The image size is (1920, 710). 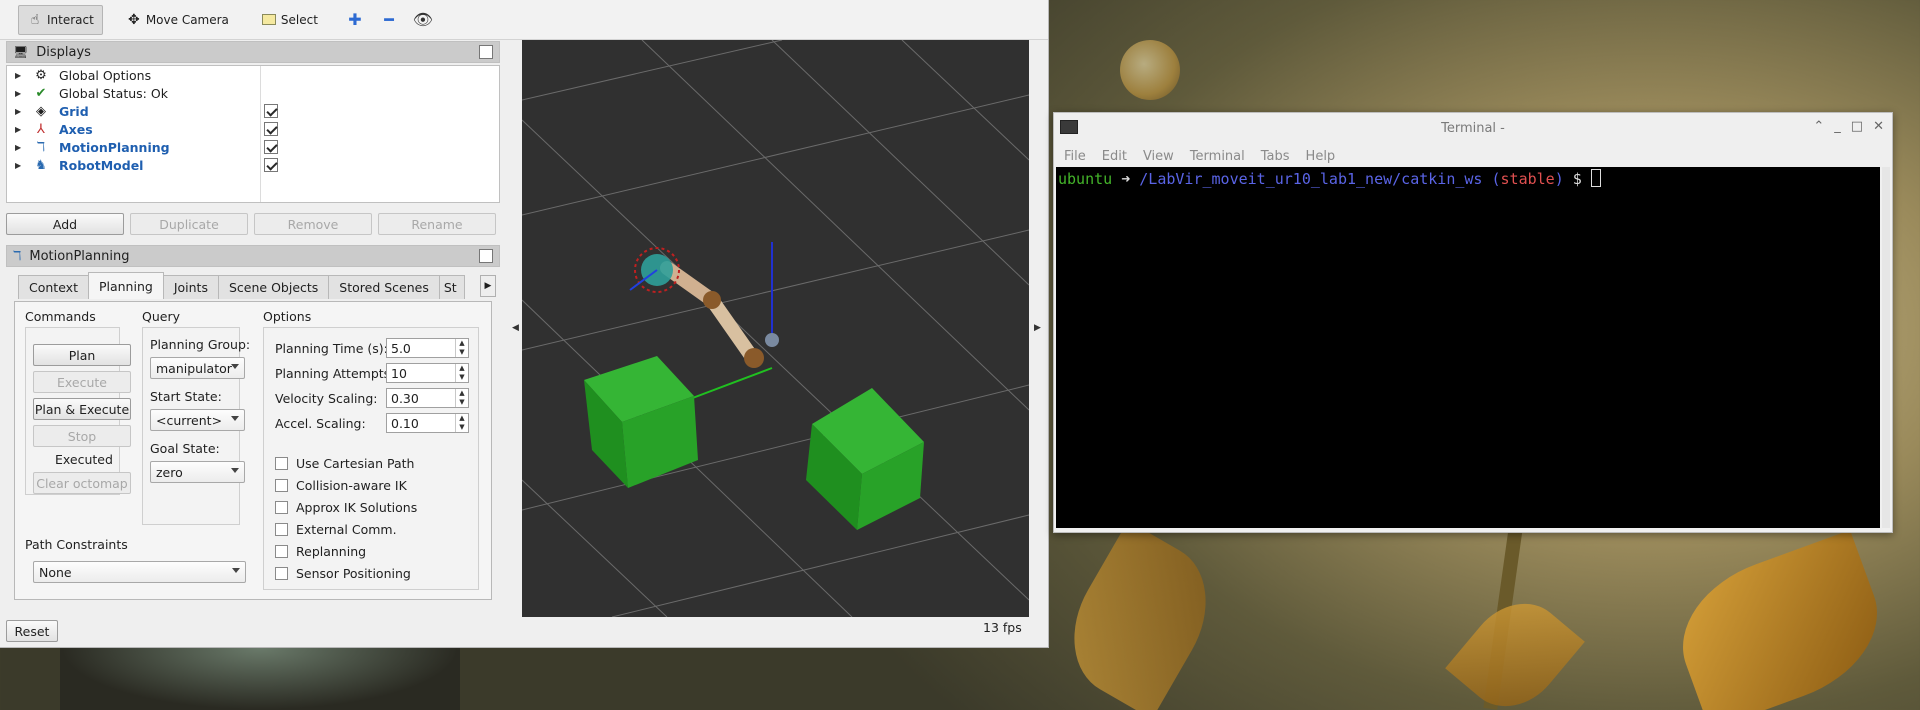 I want to click on start-state-select: <current>, so click(x=197, y=420).